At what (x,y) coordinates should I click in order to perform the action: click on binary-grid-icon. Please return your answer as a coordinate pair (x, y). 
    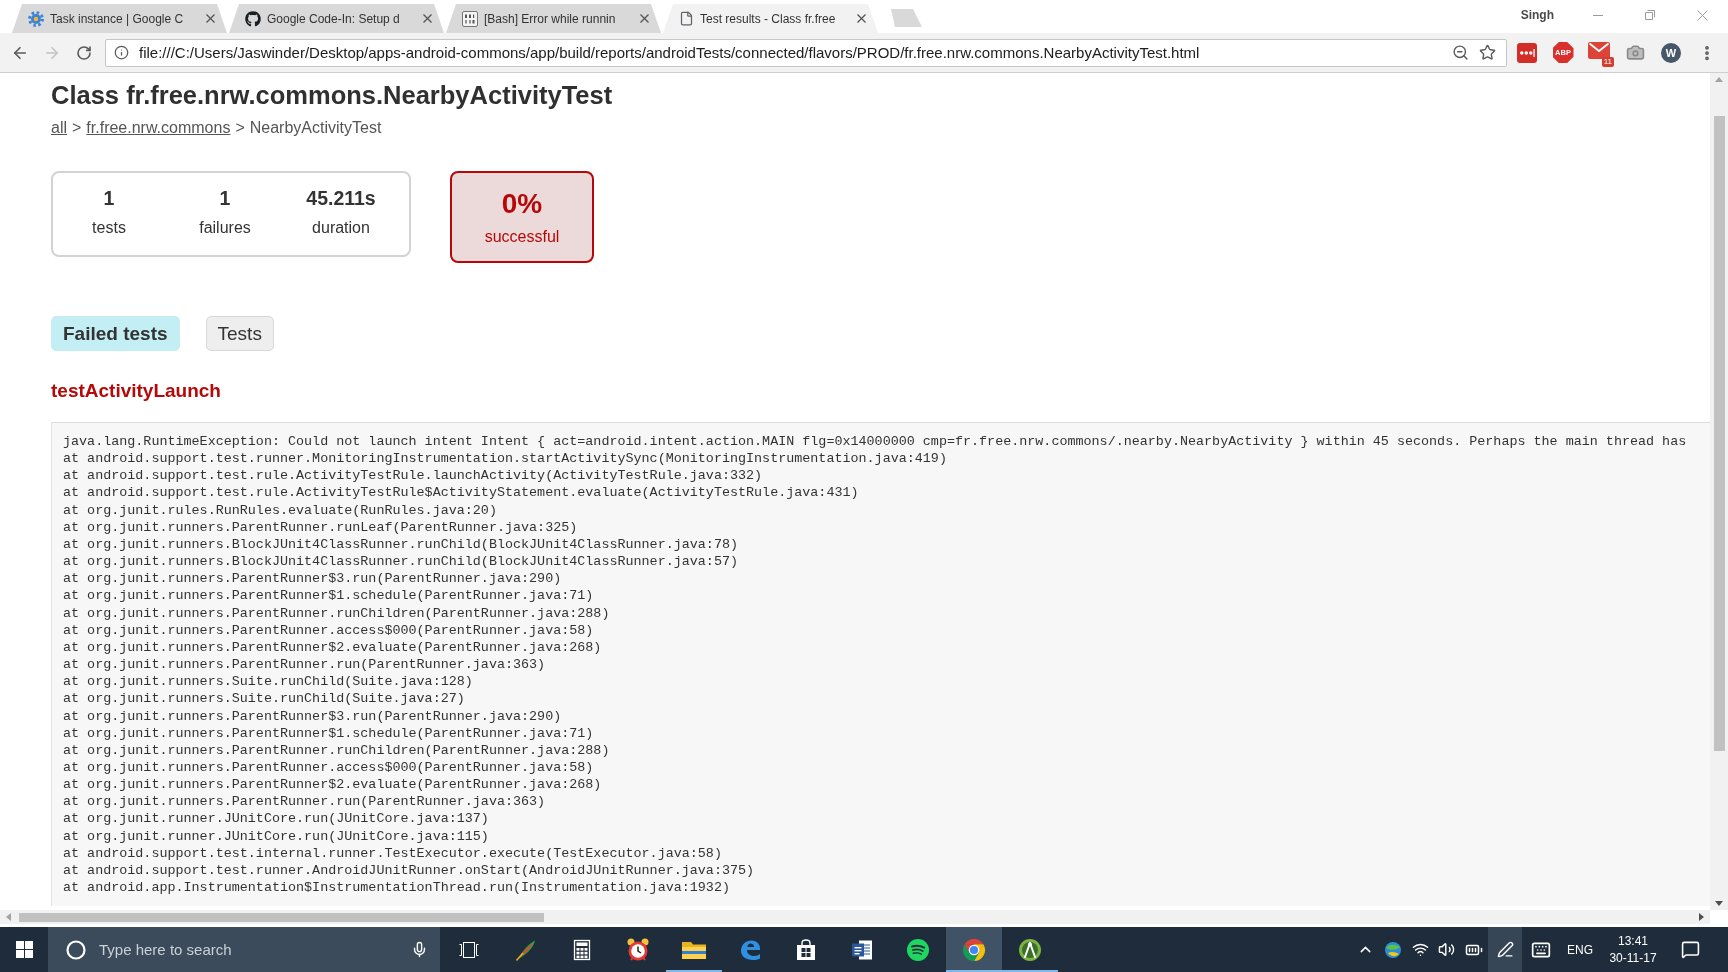
    Looking at the image, I should click on (470, 18).